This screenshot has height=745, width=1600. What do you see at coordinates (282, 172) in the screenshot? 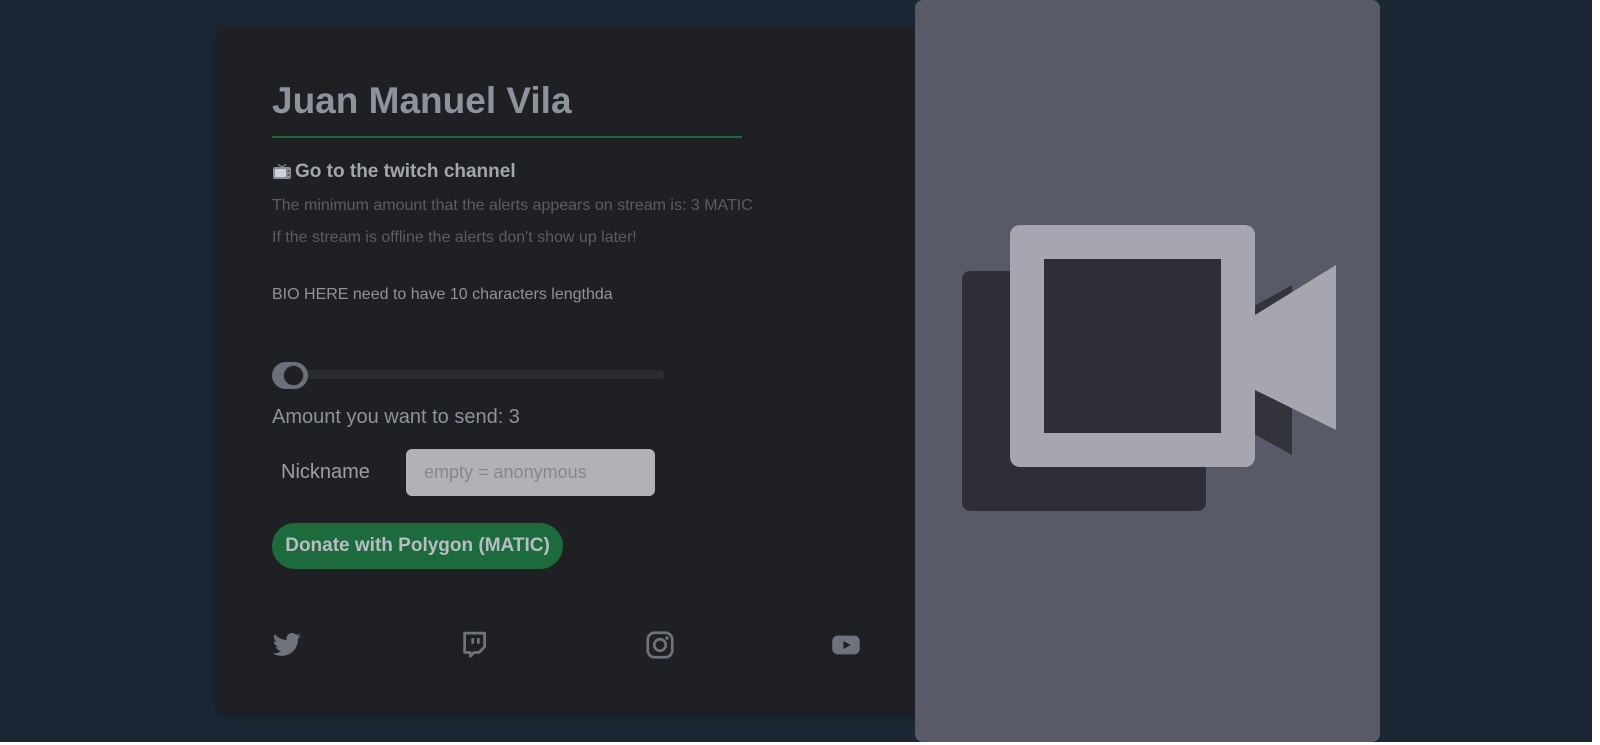
I see `tv-icon` at bounding box center [282, 172].